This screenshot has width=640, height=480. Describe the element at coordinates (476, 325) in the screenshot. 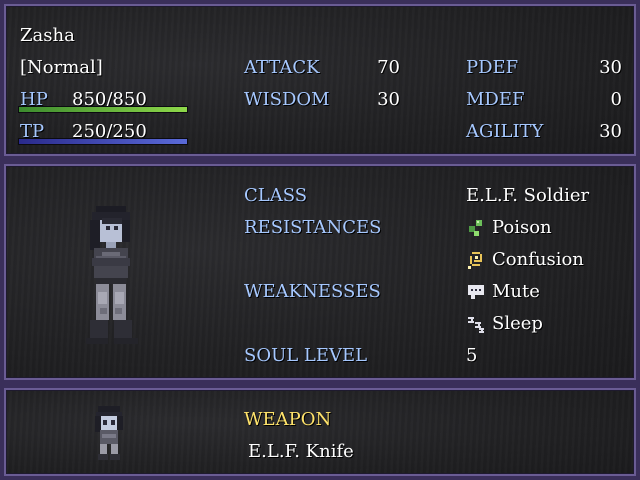

I see `sleep-icon` at that location.